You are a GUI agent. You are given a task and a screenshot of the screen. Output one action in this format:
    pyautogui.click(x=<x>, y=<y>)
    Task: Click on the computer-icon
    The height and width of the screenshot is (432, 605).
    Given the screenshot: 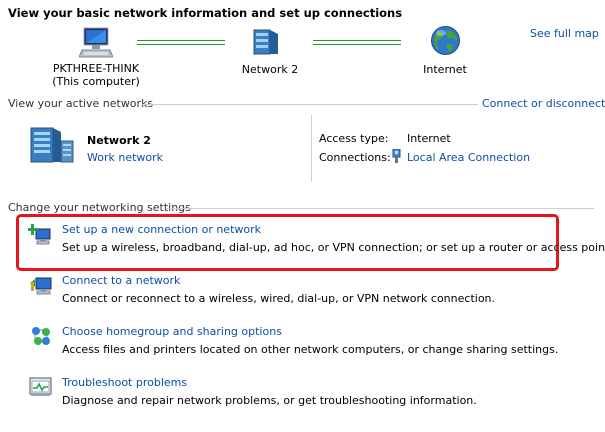 What is the action you would take?
    pyautogui.click(x=96, y=43)
    